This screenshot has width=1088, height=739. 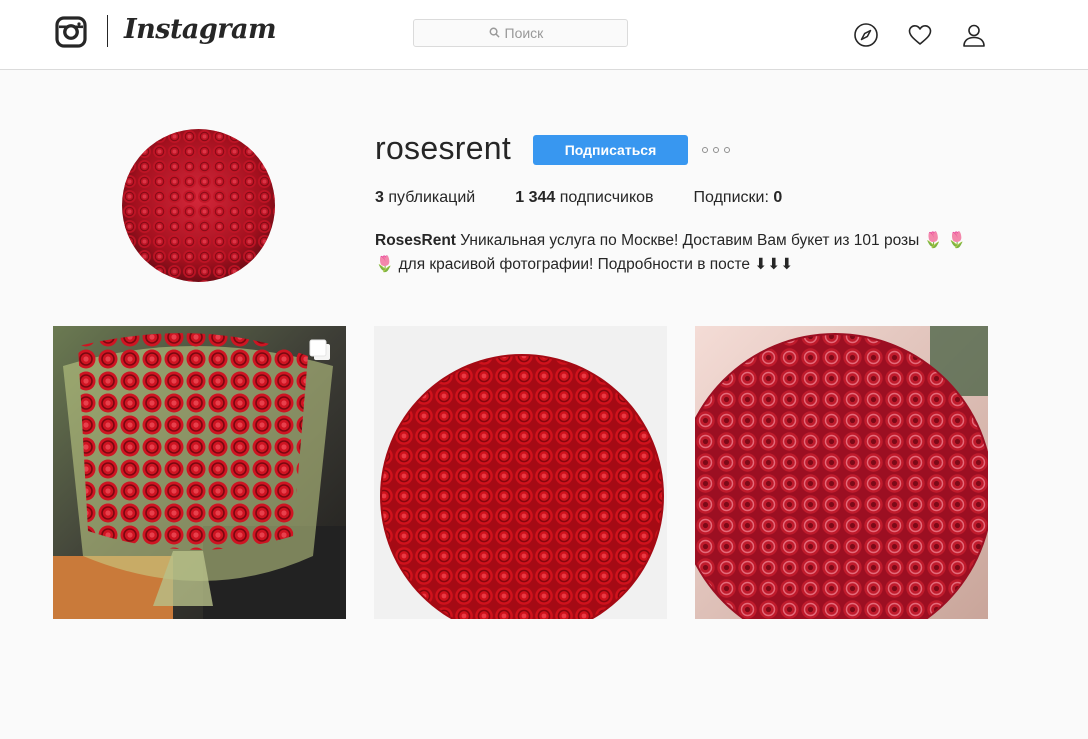 I want to click on profile-avatar, so click(x=198, y=205).